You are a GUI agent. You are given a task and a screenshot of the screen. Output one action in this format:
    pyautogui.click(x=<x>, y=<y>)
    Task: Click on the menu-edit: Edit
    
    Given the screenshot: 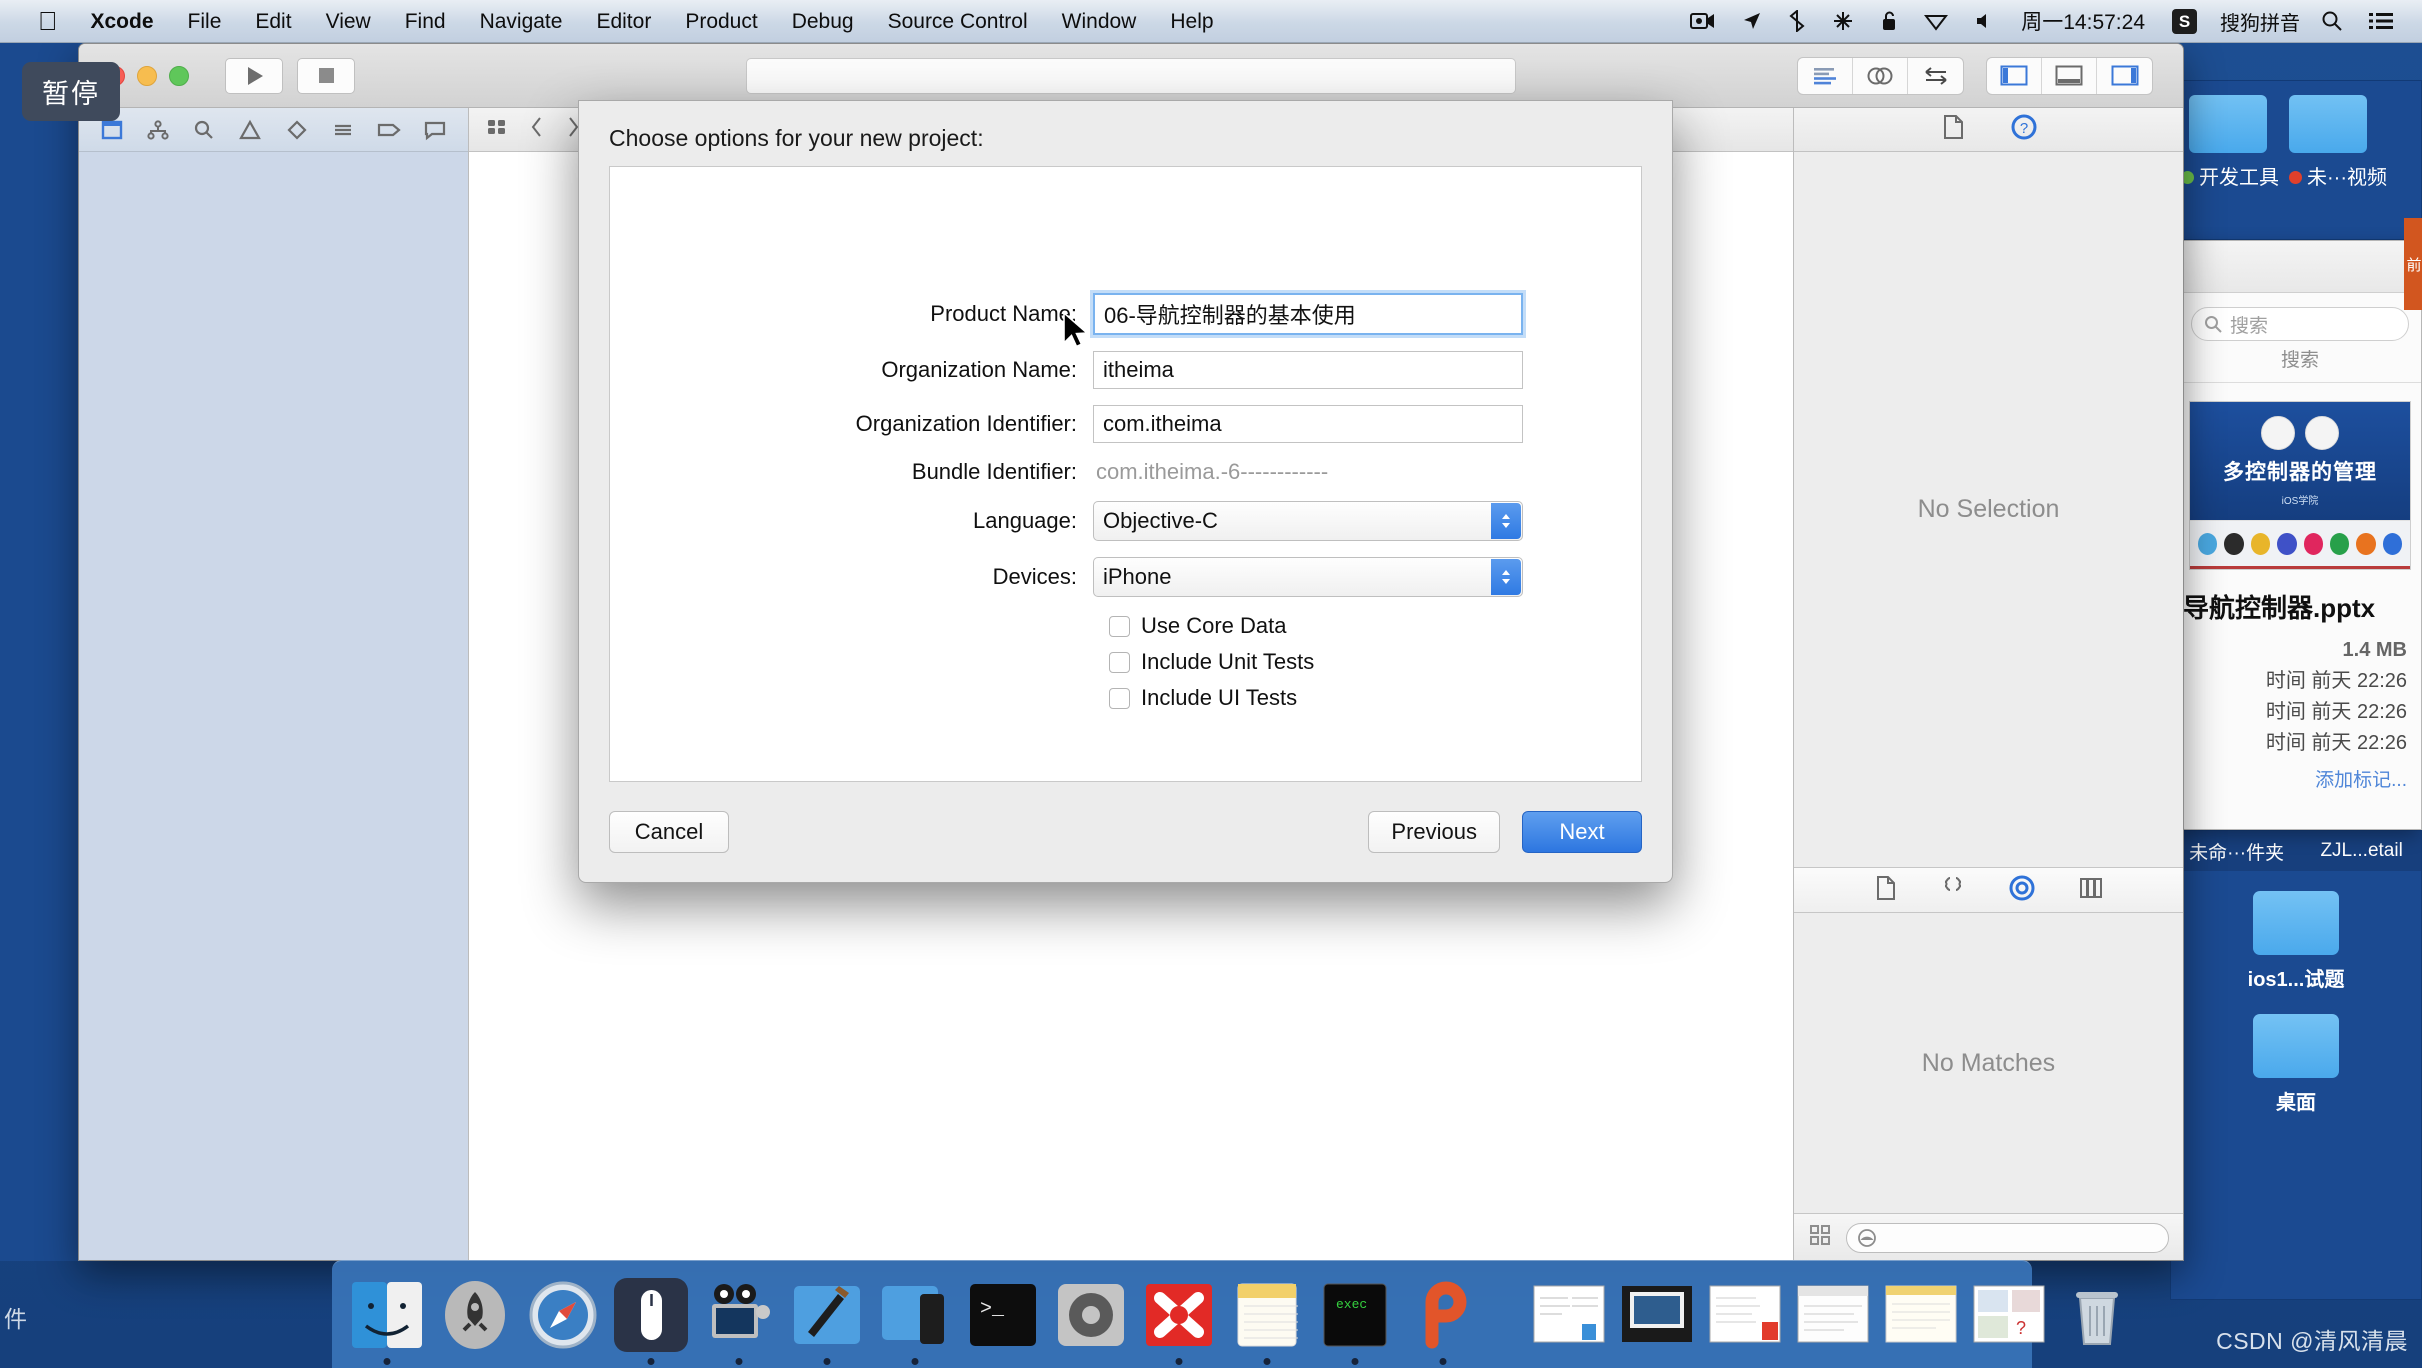 What is the action you would take?
    pyautogui.click(x=273, y=21)
    